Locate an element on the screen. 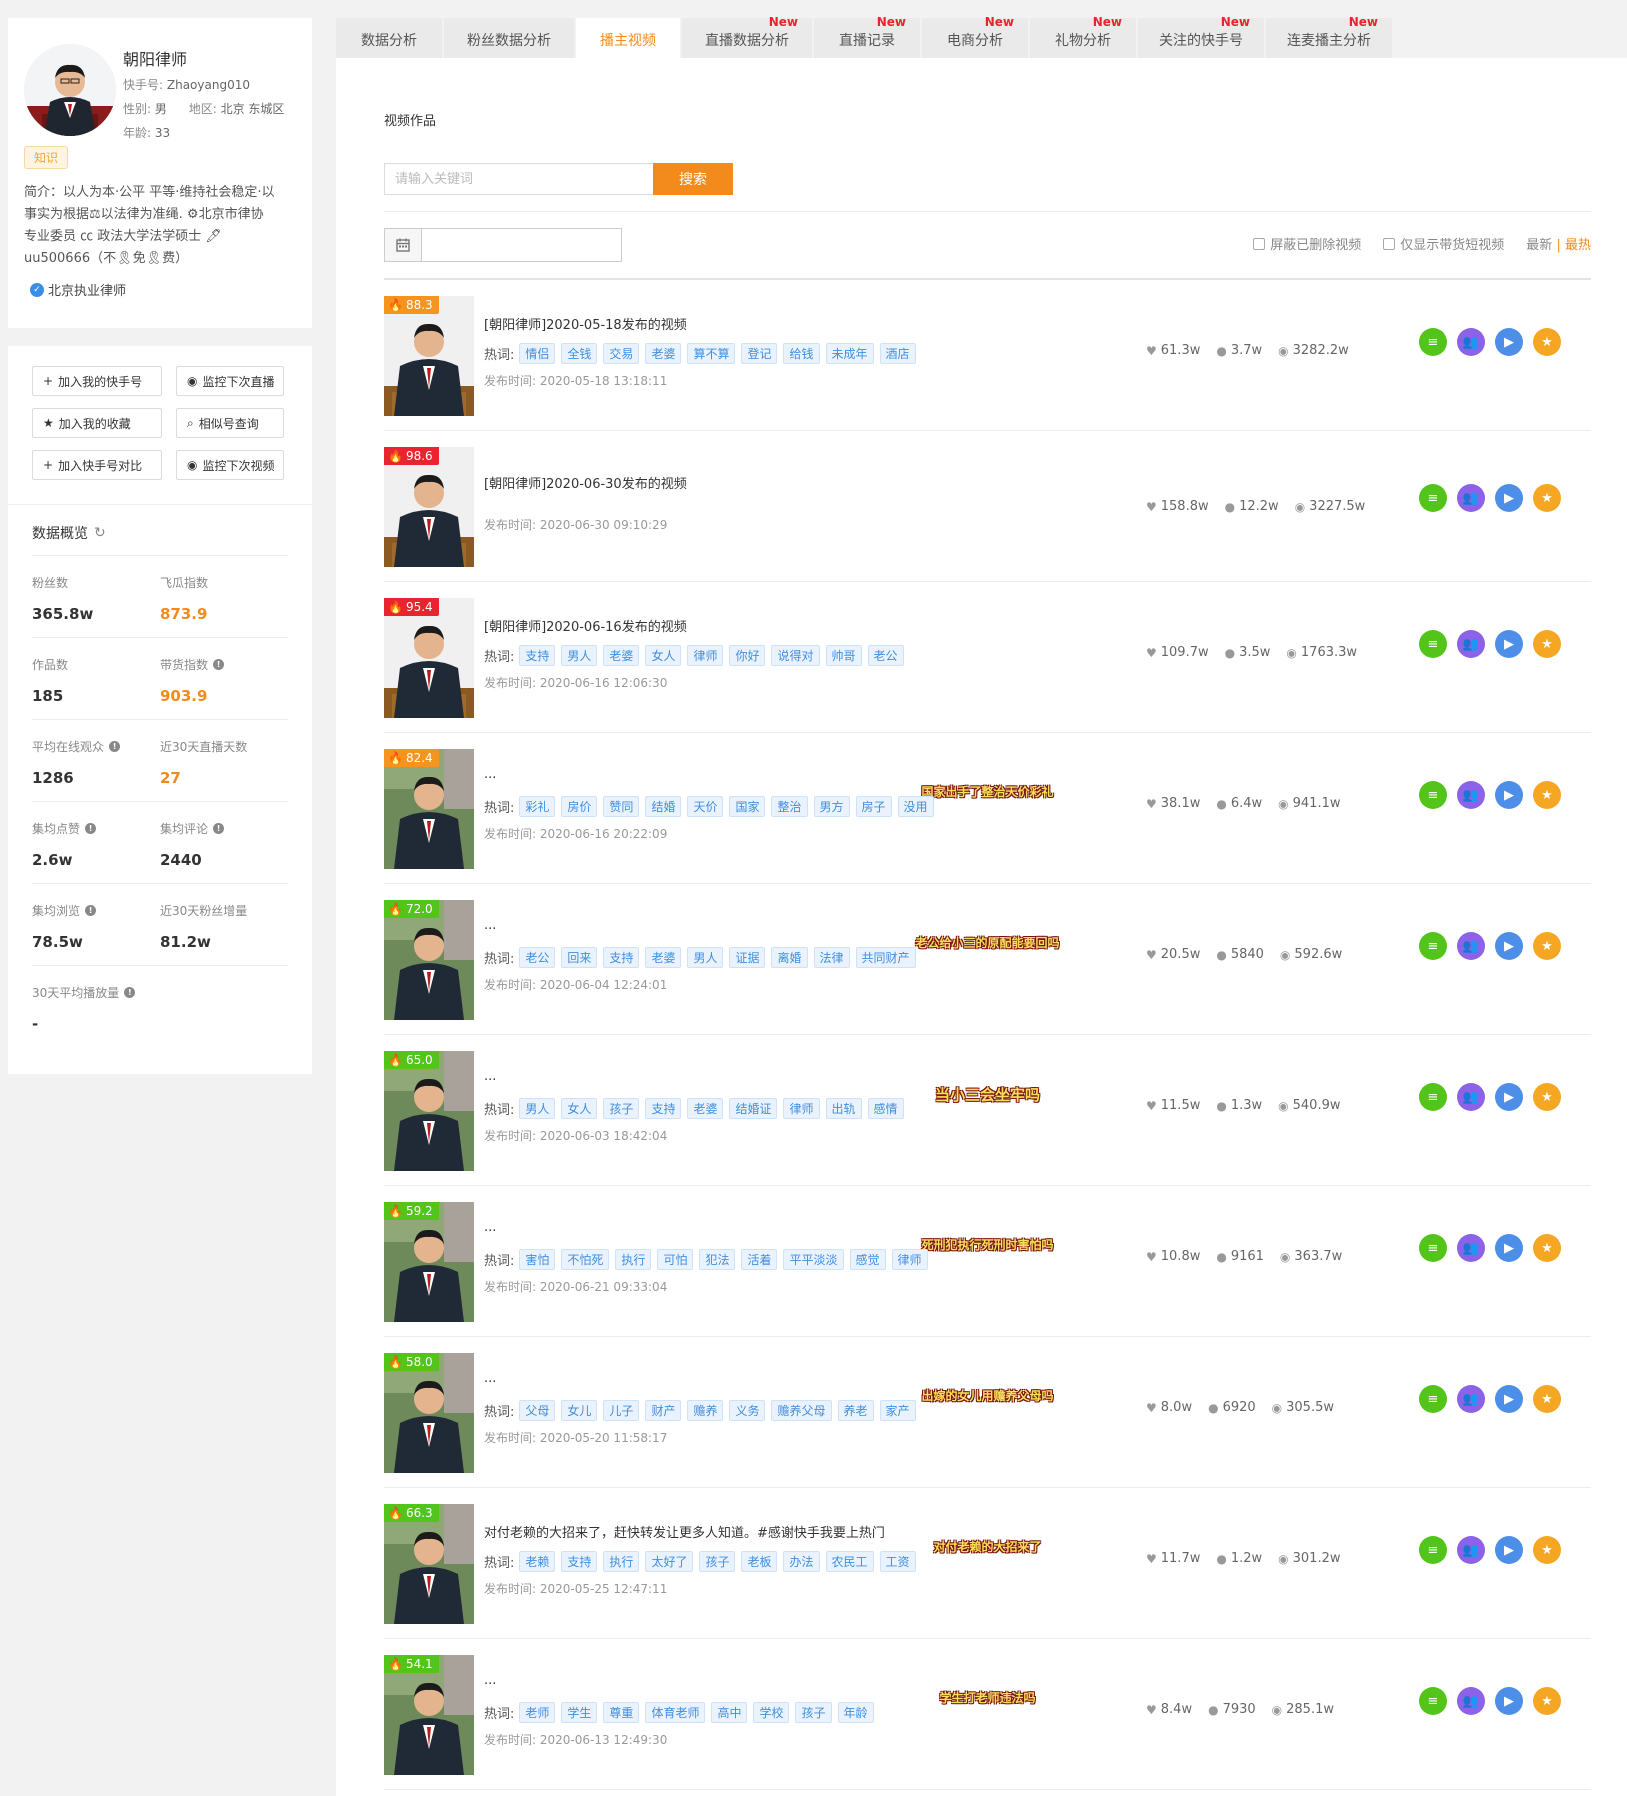 The height and width of the screenshot is (1796, 1627). hot-word-tag: 尊重 is located at coordinates (621, 1712).